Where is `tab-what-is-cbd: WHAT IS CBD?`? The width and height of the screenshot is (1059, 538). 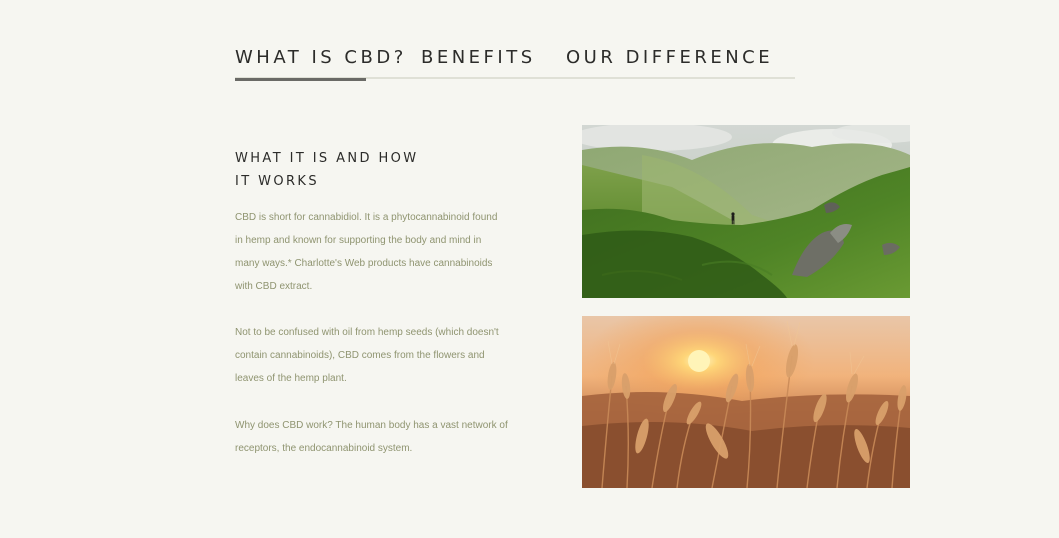 tab-what-is-cbd: WHAT IS CBD? is located at coordinates (319, 62).